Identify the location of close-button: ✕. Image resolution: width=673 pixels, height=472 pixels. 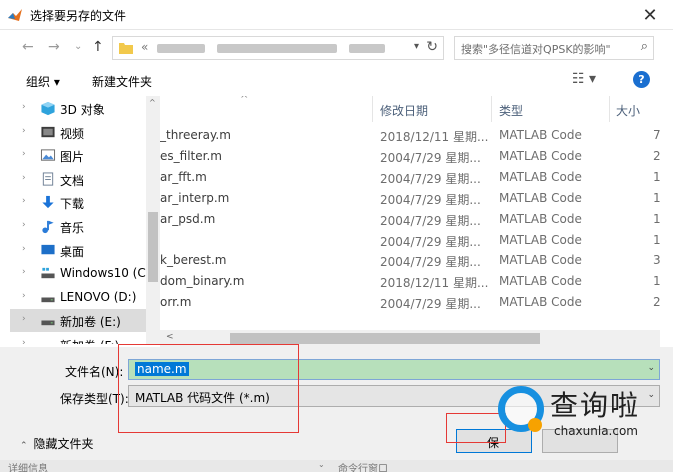
(650, 15).